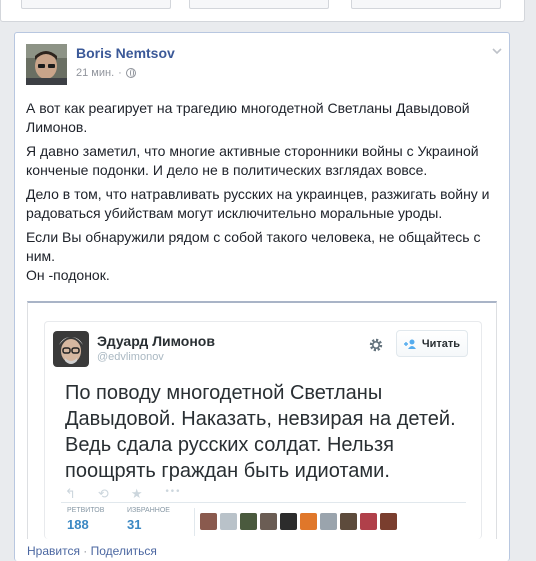  What do you see at coordinates (298, 521) in the screenshot?
I see `retweeter-avatars` at bounding box center [298, 521].